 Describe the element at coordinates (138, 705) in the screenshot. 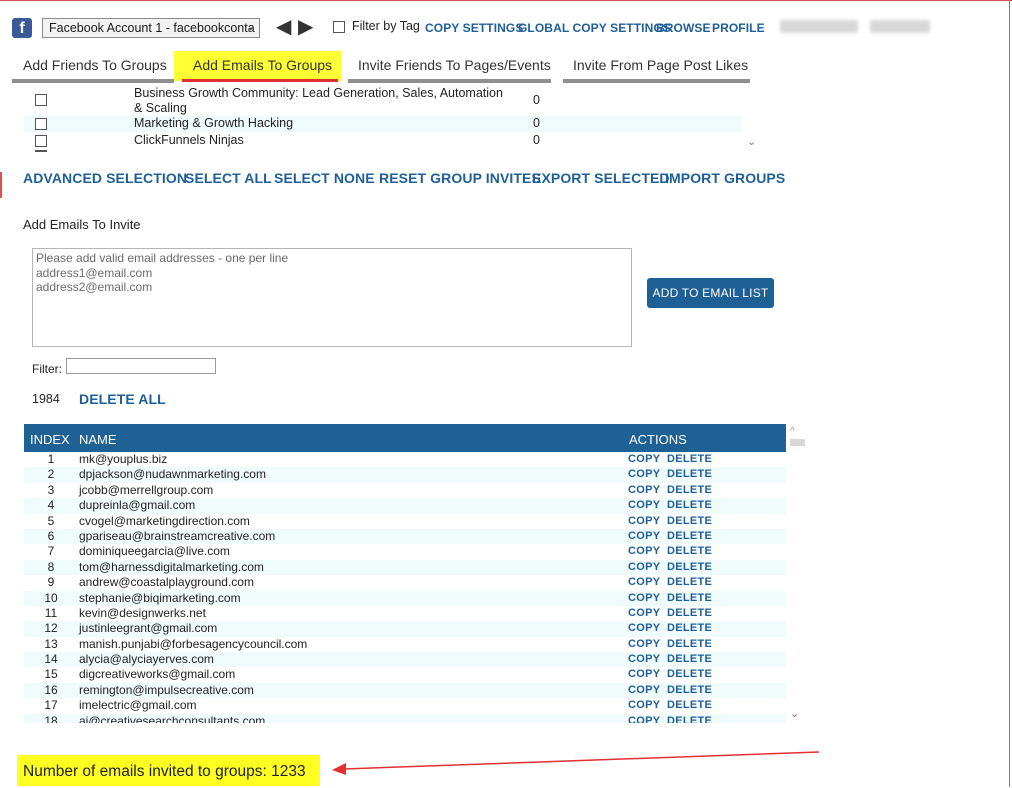

I see `row-email: imelectric@gmail.com` at that location.